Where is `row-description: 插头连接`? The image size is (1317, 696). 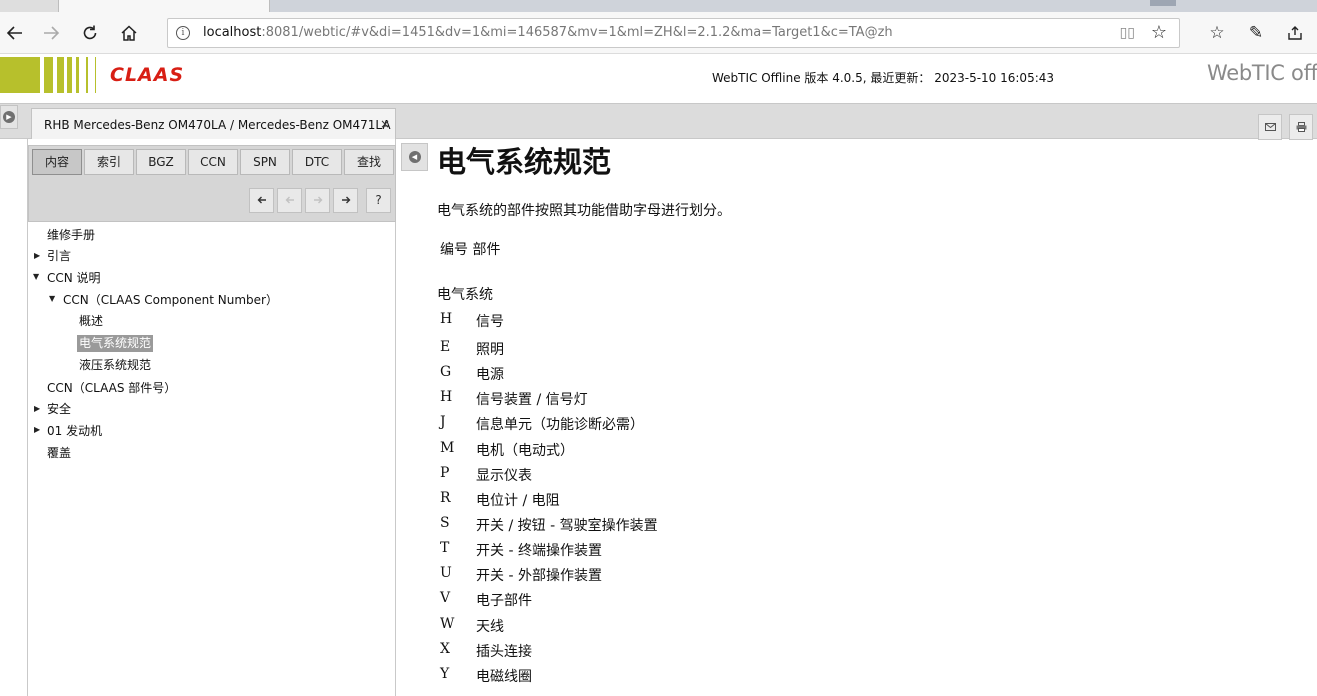
row-description: 插头连接 is located at coordinates (504, 652).